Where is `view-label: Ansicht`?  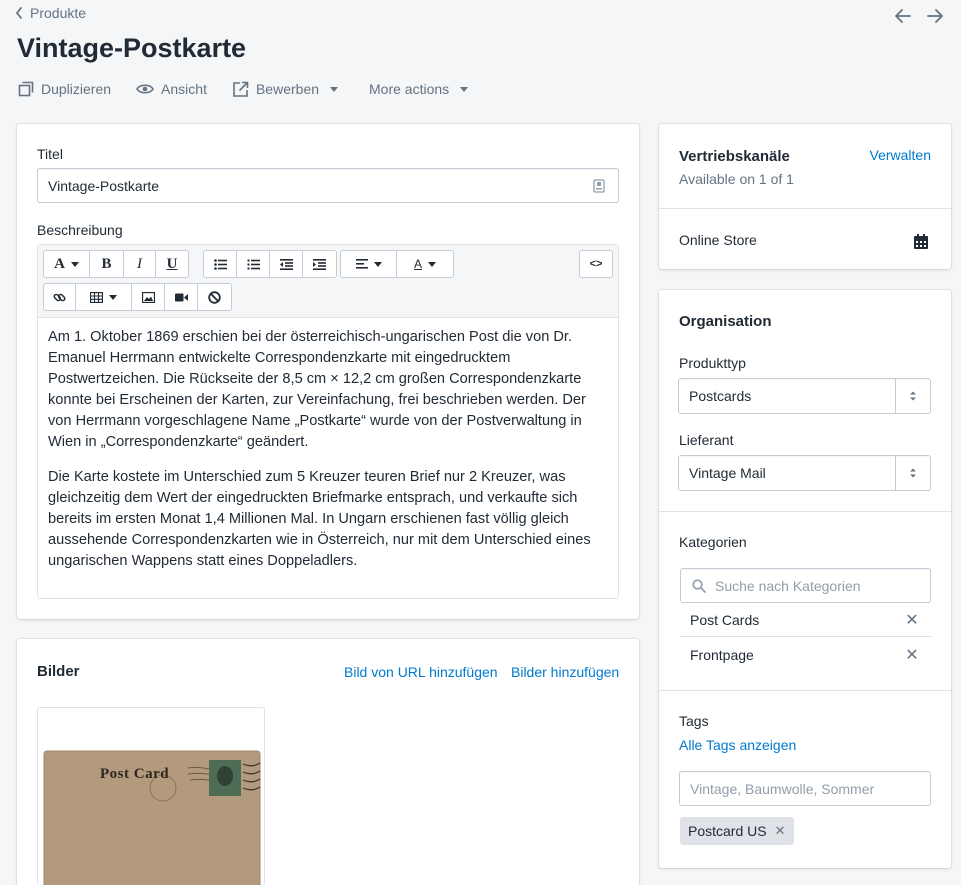 view-label: Ansicht is located at coordinates (184, 89).